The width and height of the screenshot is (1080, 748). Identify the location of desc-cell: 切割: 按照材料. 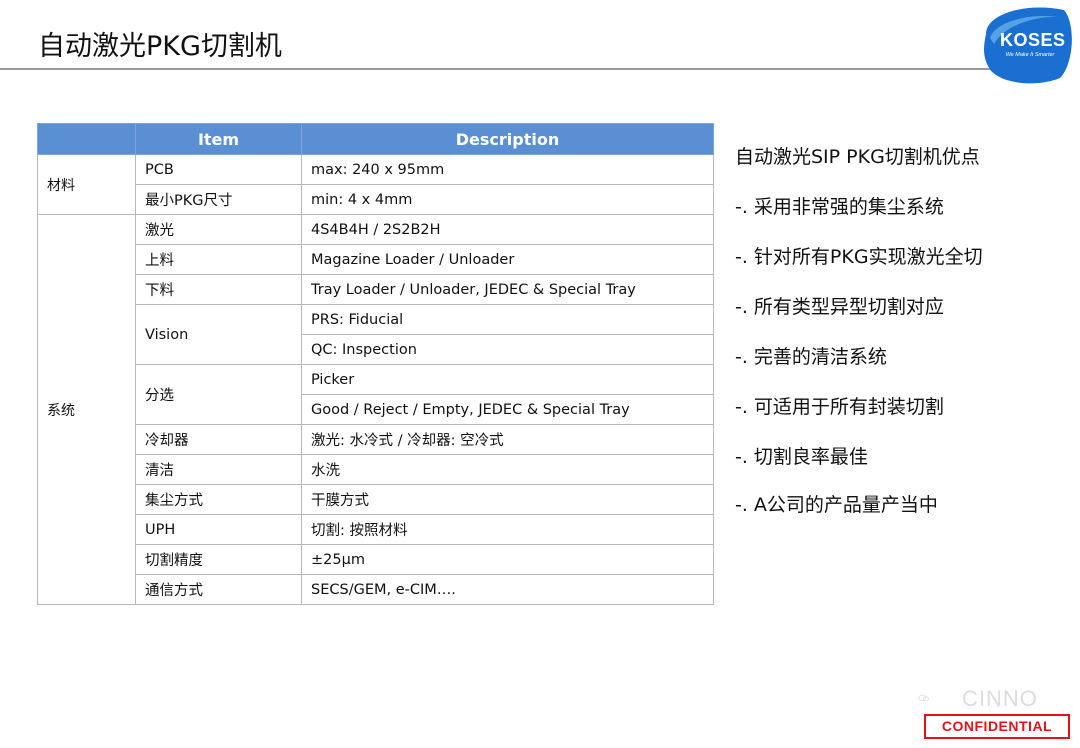
(507, 529).